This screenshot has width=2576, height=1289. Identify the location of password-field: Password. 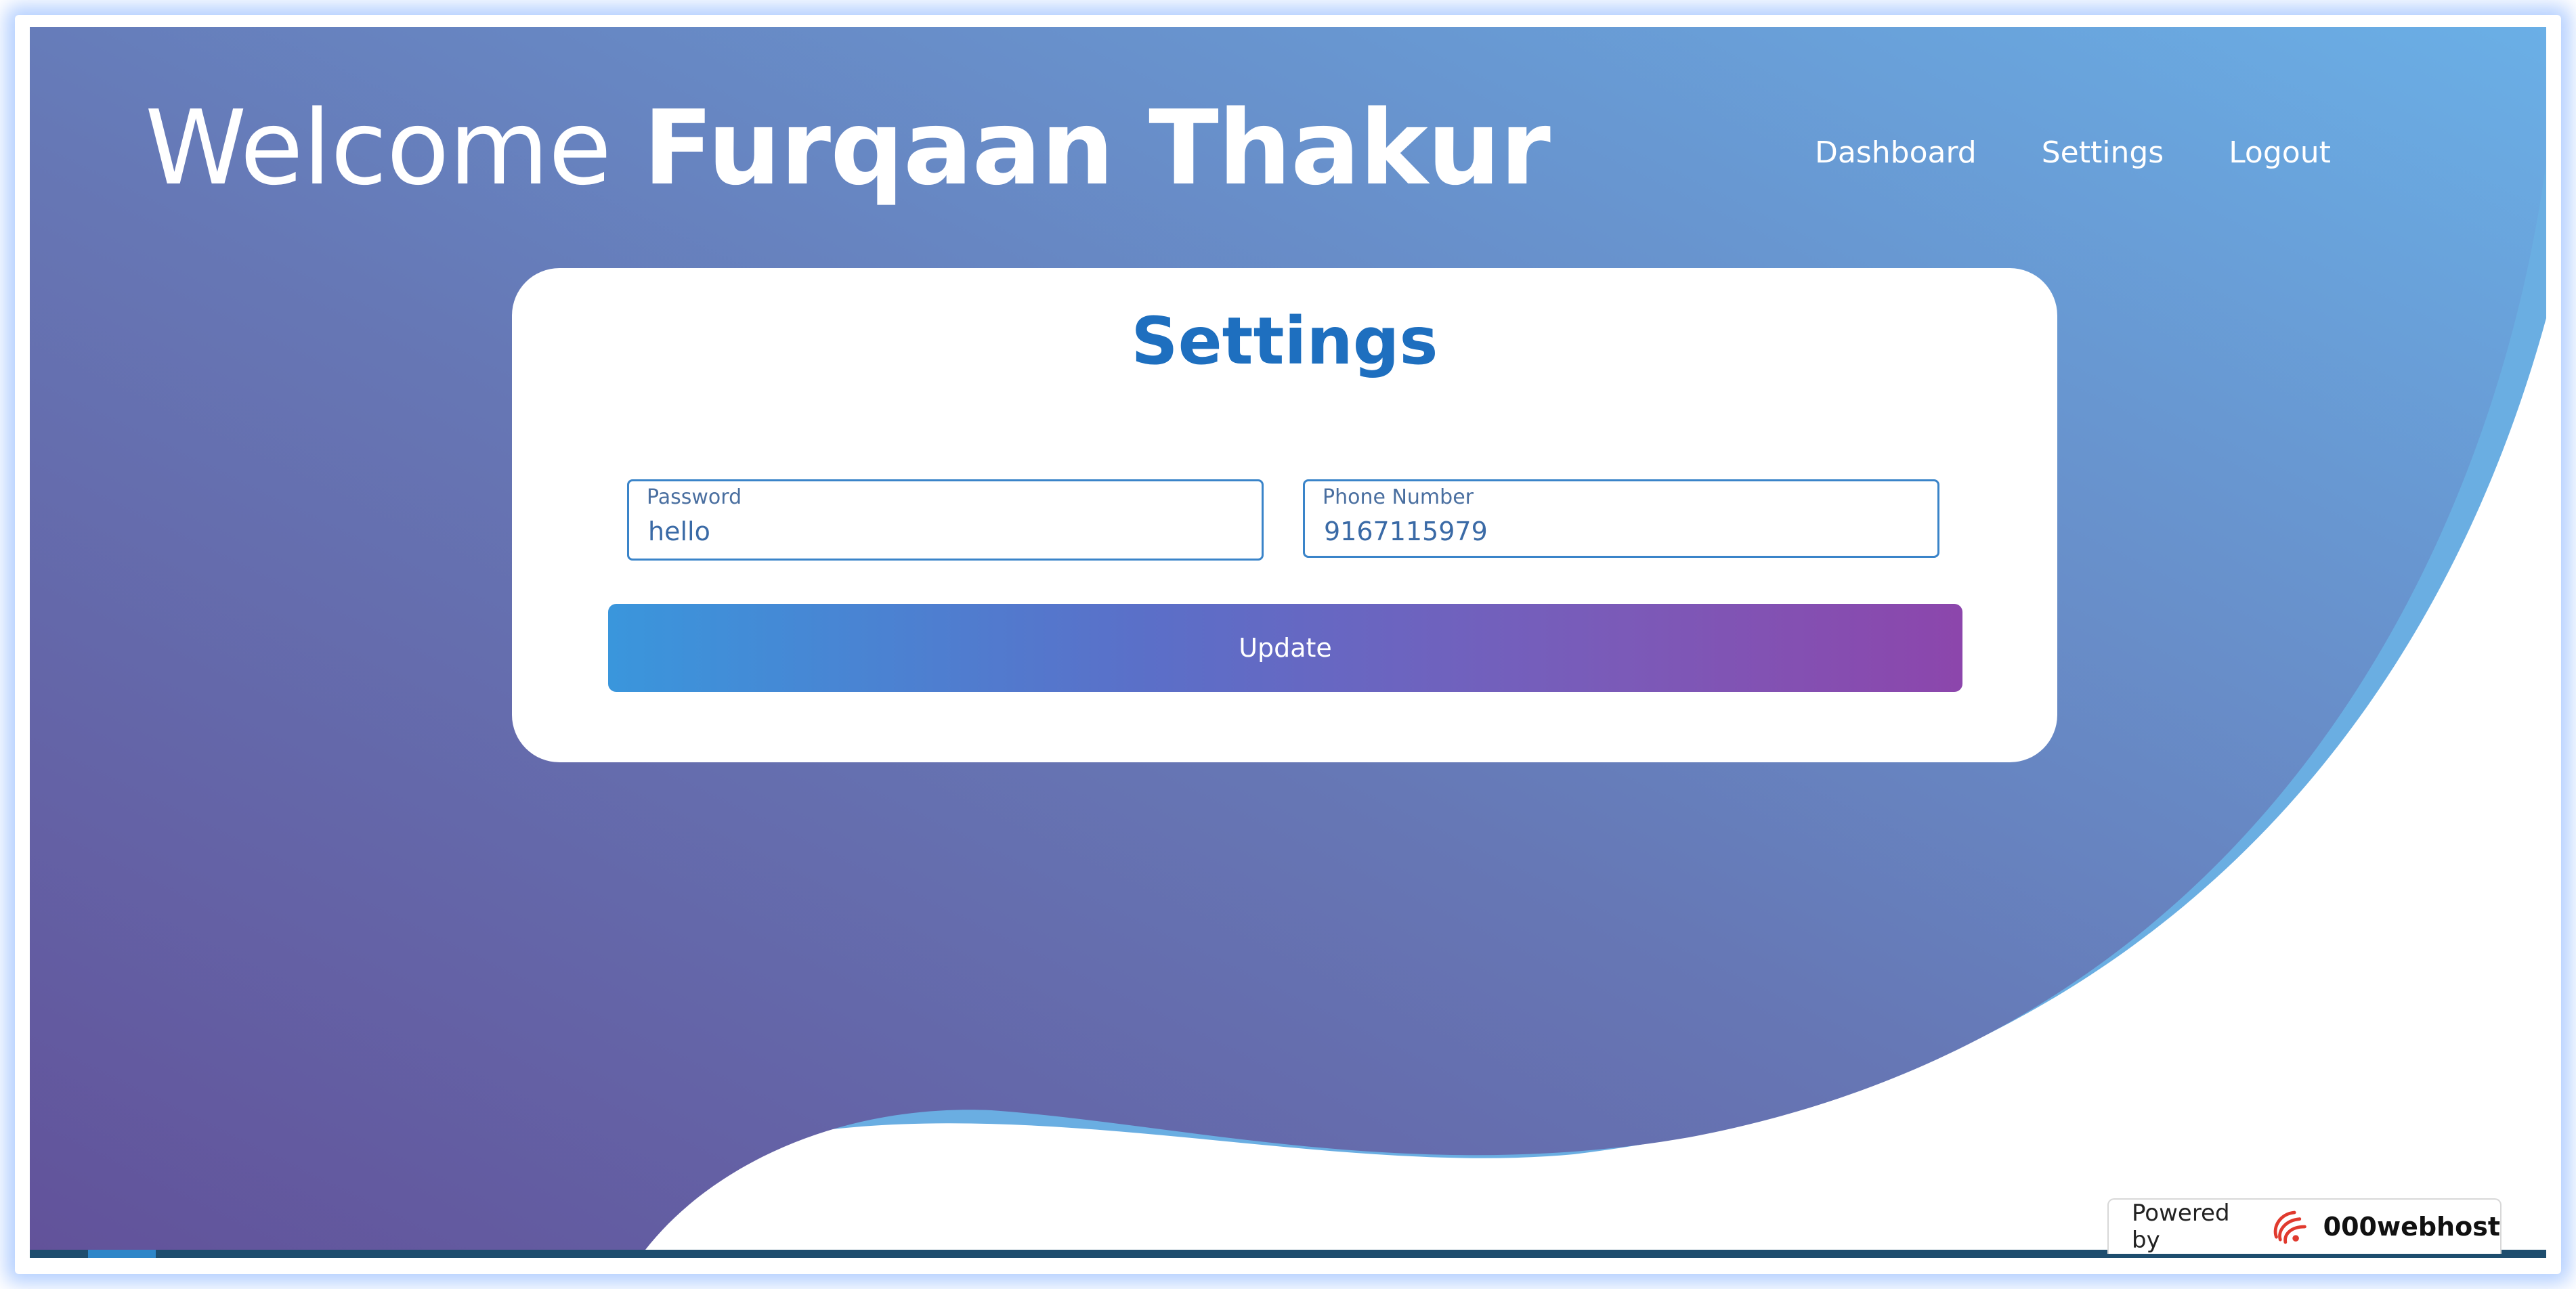
(945, 520).